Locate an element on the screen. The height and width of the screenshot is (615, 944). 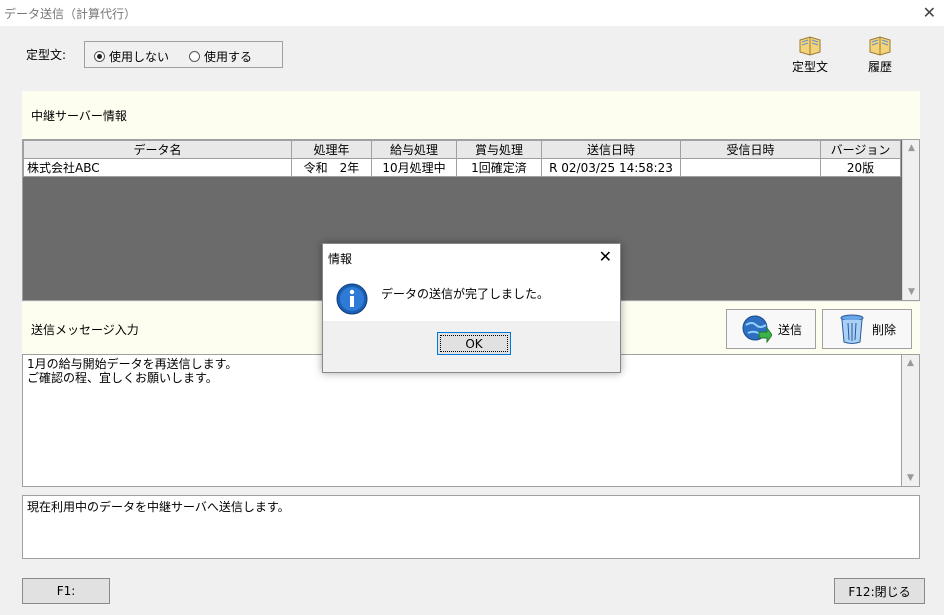
col-year: 処理年 is located at coordinates (331, 149).